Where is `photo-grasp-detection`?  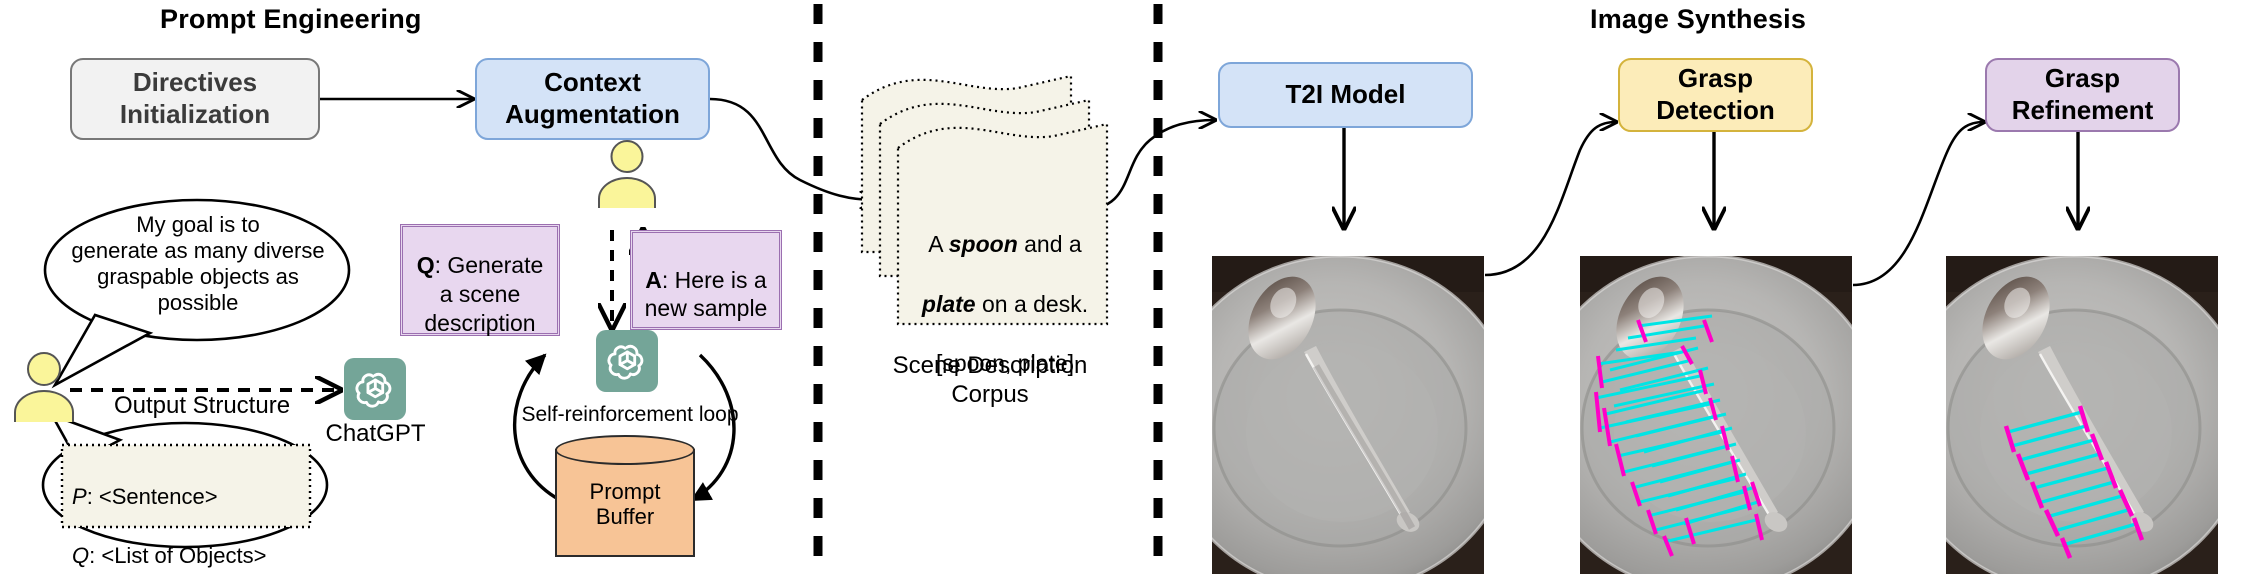 photo-grasp-detection is located at coordinates (1716, 415).